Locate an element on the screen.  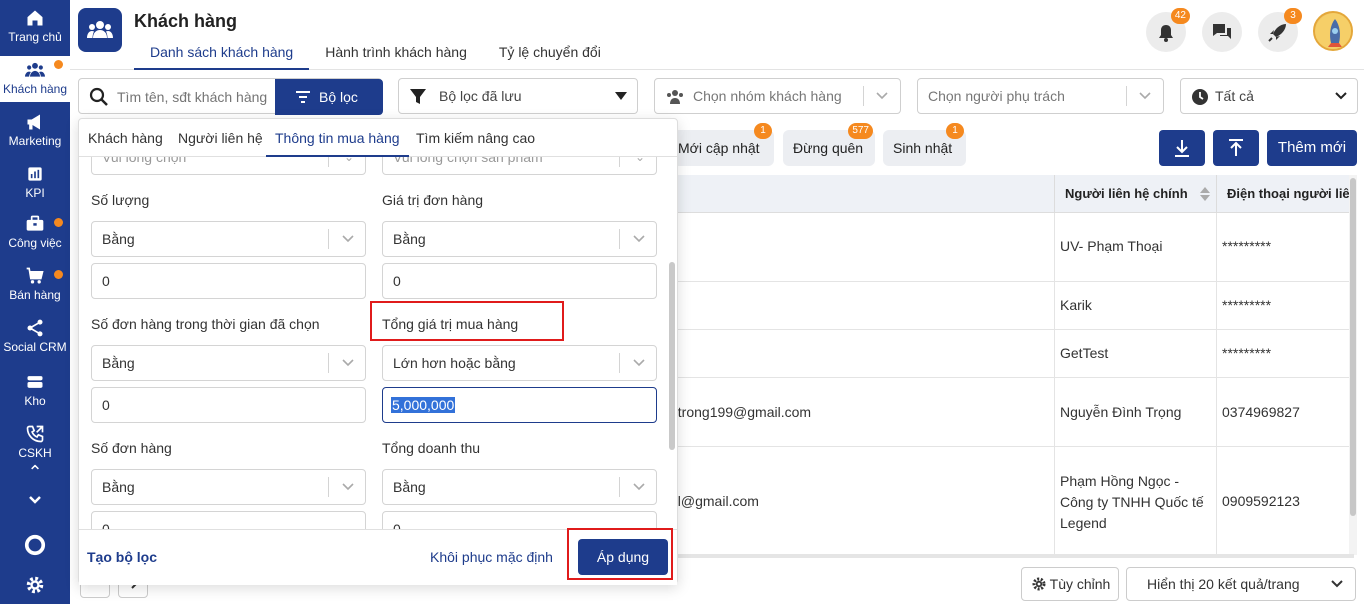
add-new-button: Thêm mới is located at coordinates (1312, 148).